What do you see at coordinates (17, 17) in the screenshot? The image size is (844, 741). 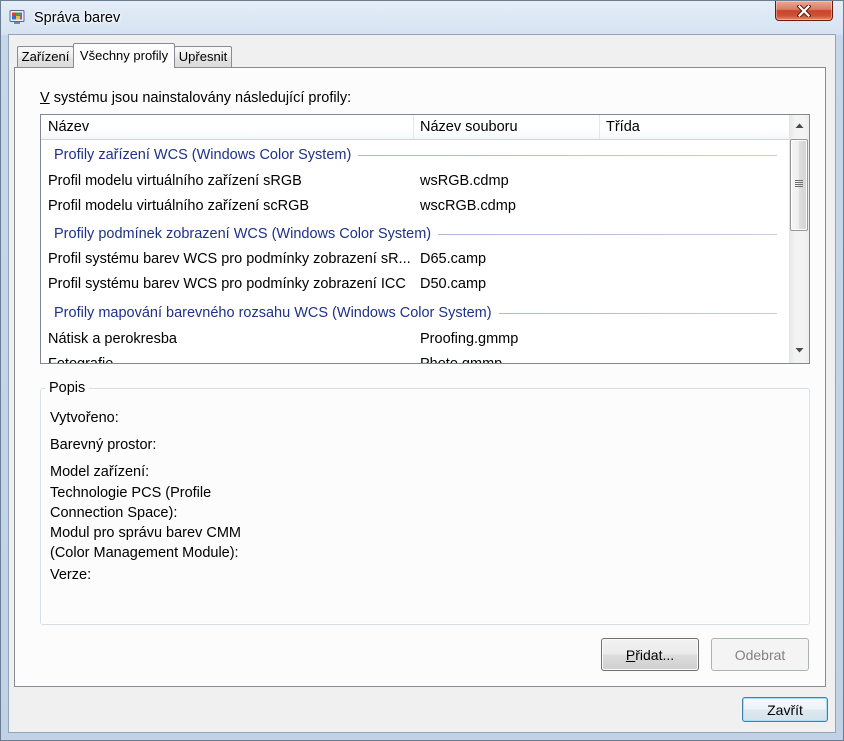 I see `color-management-icon` at bounding box center [17, 17].